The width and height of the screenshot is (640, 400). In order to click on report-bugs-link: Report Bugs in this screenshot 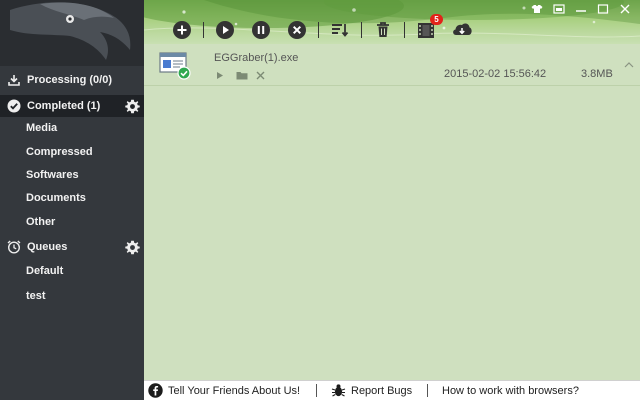, I will do `click(372, 390)`.